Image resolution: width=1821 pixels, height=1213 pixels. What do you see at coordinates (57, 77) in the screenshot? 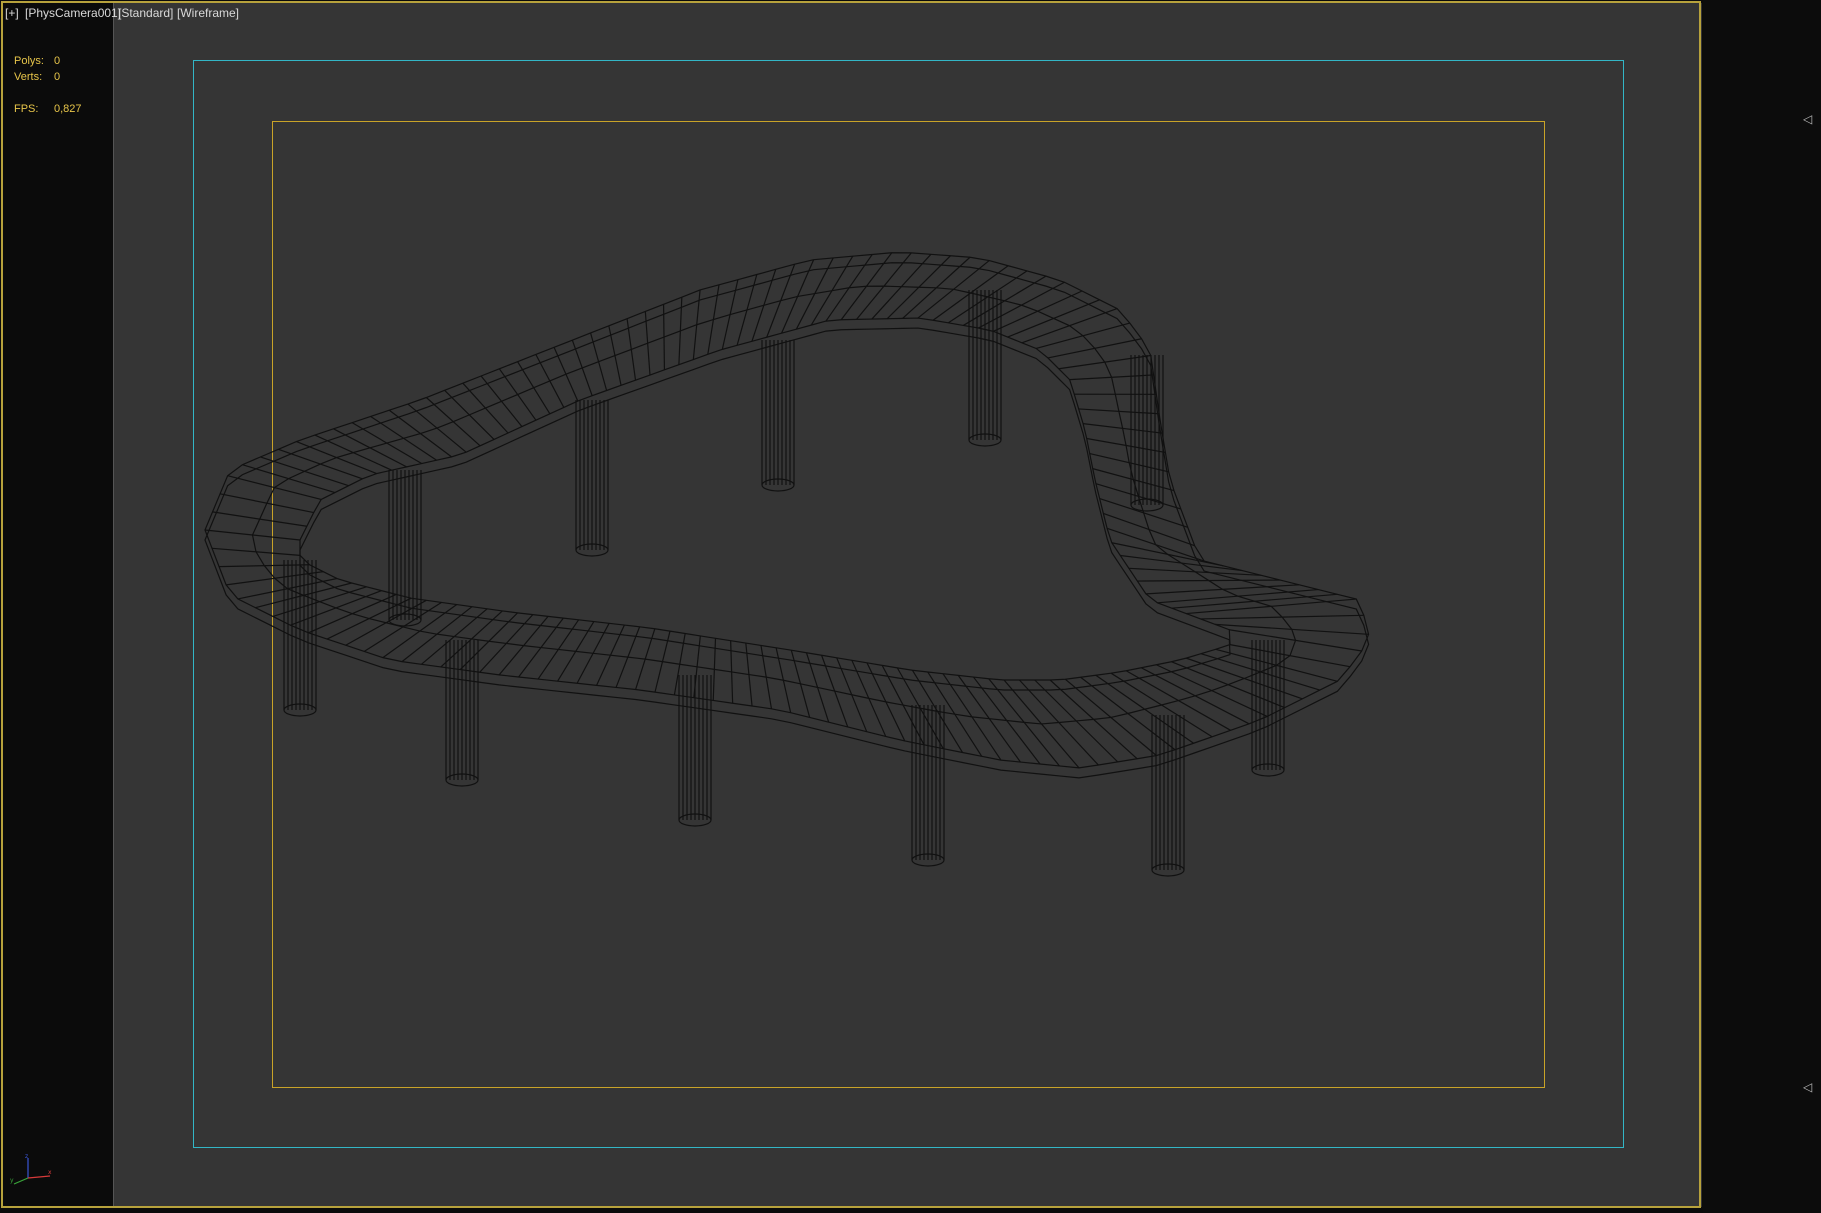
I see `verts-value: 0` at bounding box center [57, 77].